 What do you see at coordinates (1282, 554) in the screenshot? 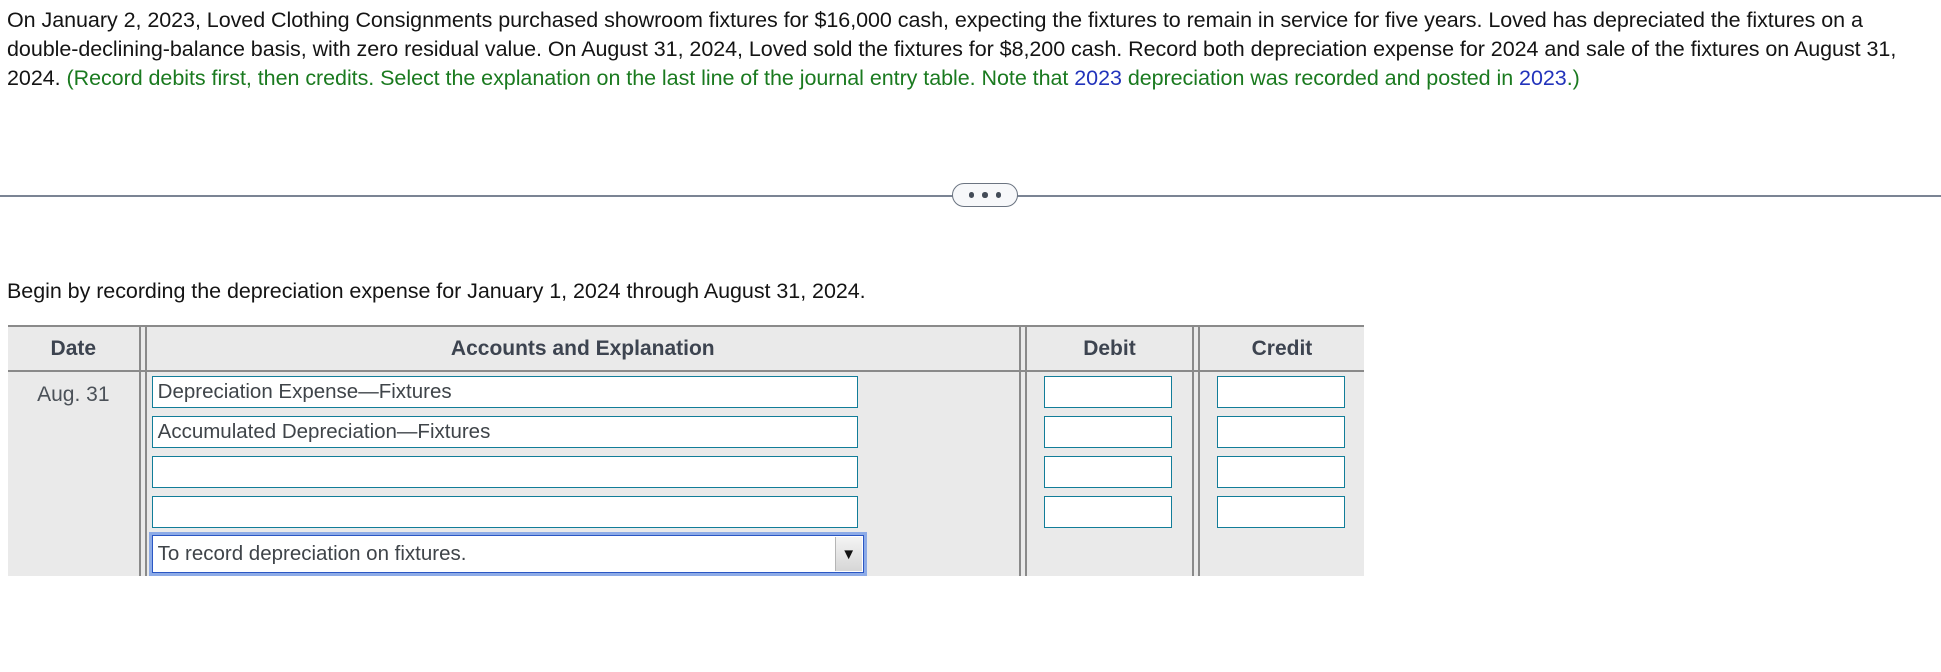
I see `credit-explanation-spacer` at bounding box center [1282, 554].